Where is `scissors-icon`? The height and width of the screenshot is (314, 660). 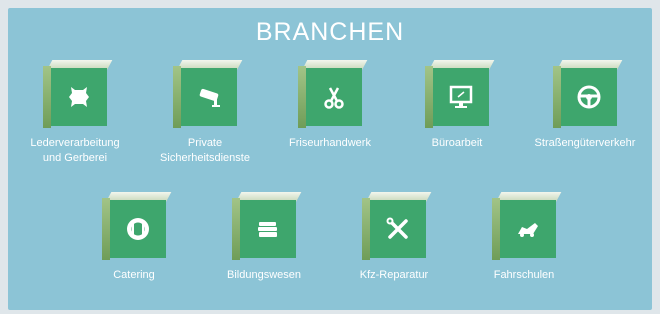 scissors-icon is located at coordinates (334, 97).